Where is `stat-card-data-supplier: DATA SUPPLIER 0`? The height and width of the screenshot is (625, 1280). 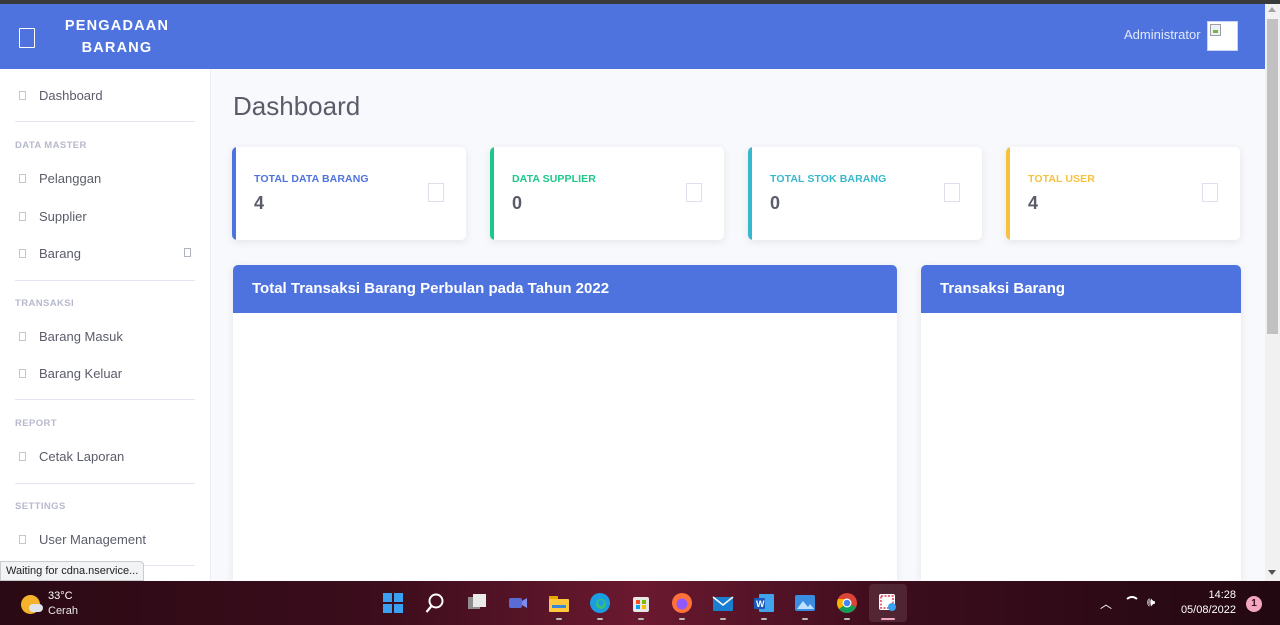
stat-card-data-supplier: DATA SUPPLIER 0 is located at coordinates (607, 193).